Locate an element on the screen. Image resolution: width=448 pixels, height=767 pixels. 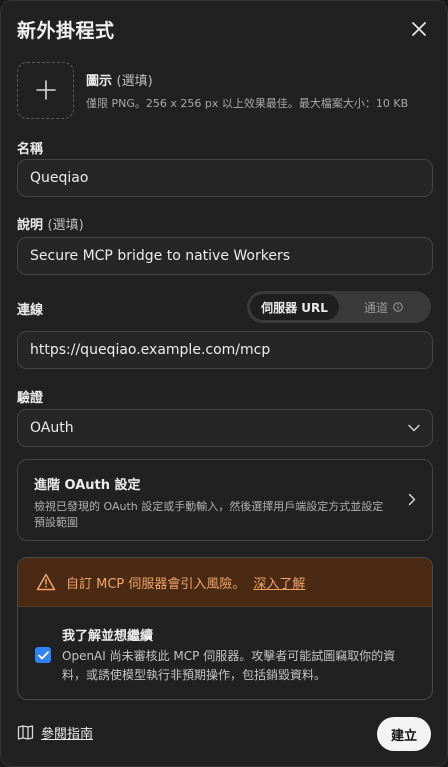
book-icon is located at coordinates (25, 732).